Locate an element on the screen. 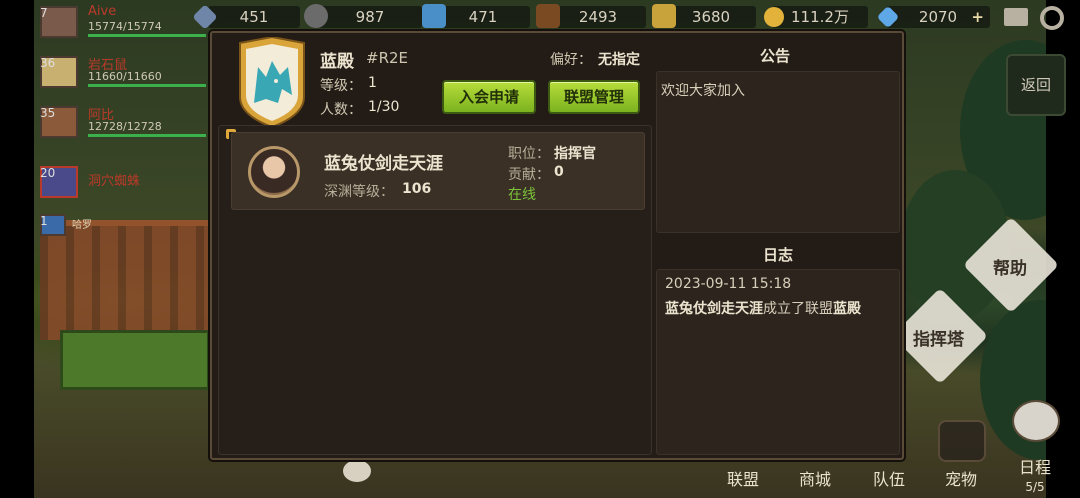 The height and width of the screenshot is (498, 1080). wheat-icon is located at coordinates (664, 16).